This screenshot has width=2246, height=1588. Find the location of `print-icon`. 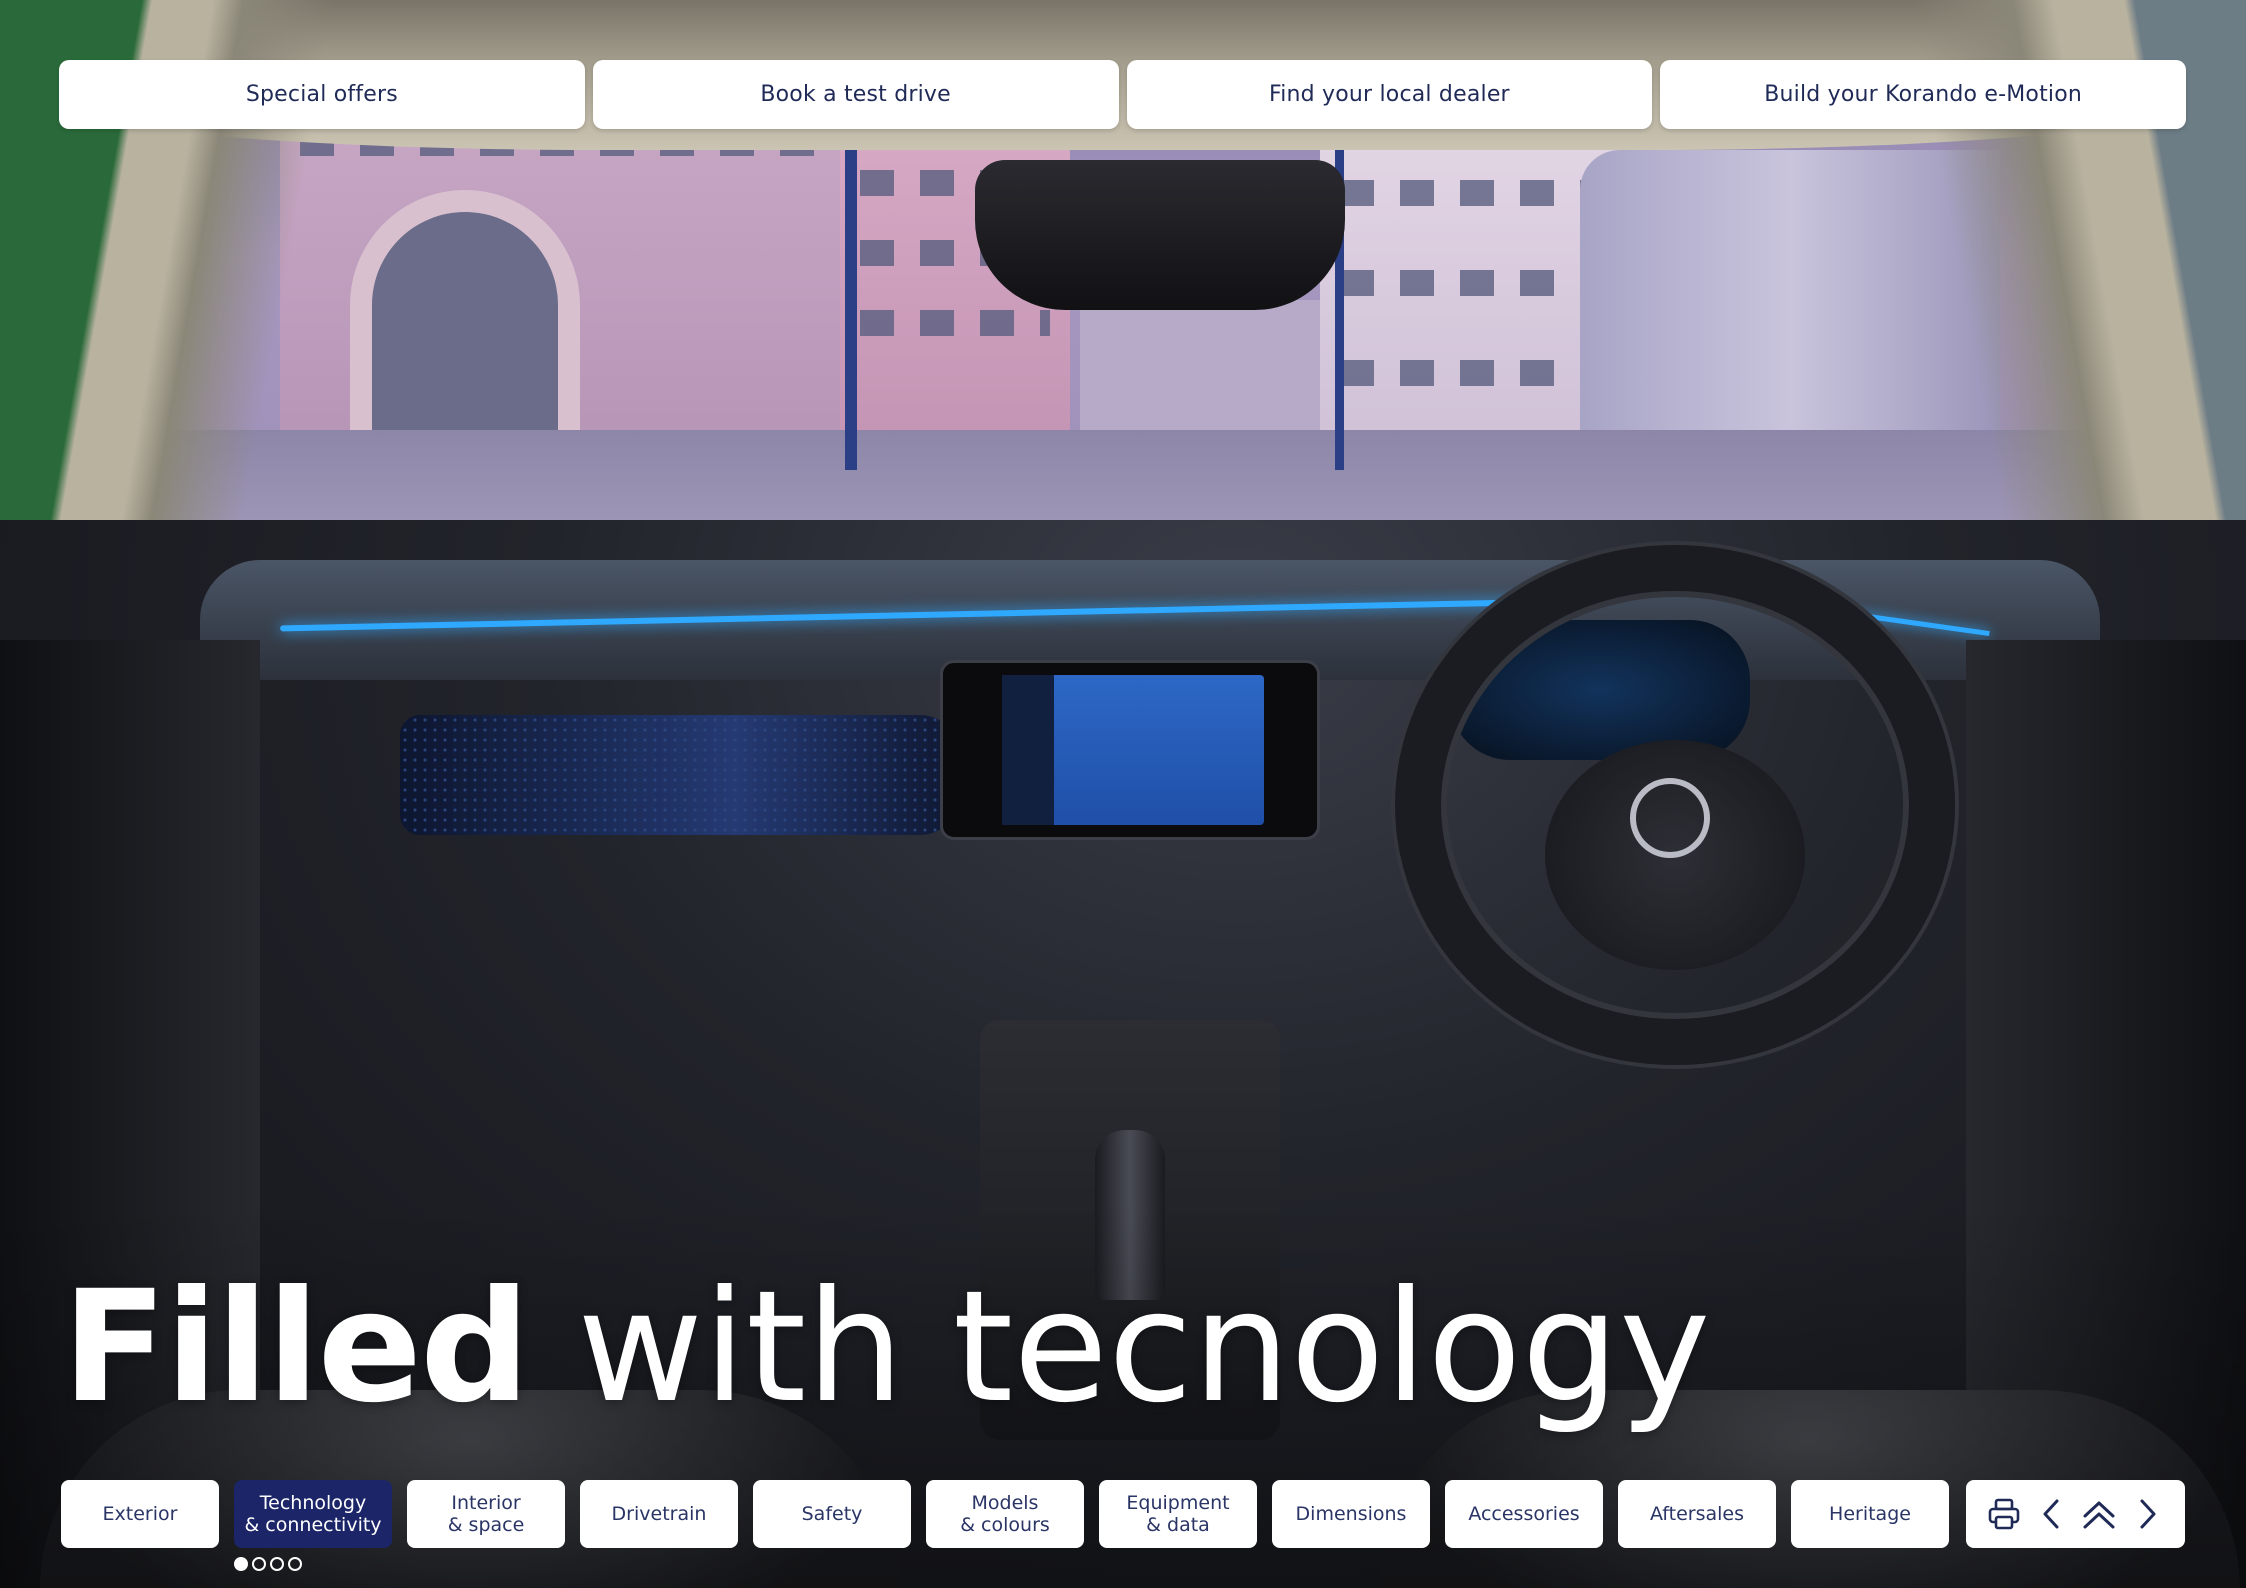

print-icon is located at coordinates (2004, 1514).